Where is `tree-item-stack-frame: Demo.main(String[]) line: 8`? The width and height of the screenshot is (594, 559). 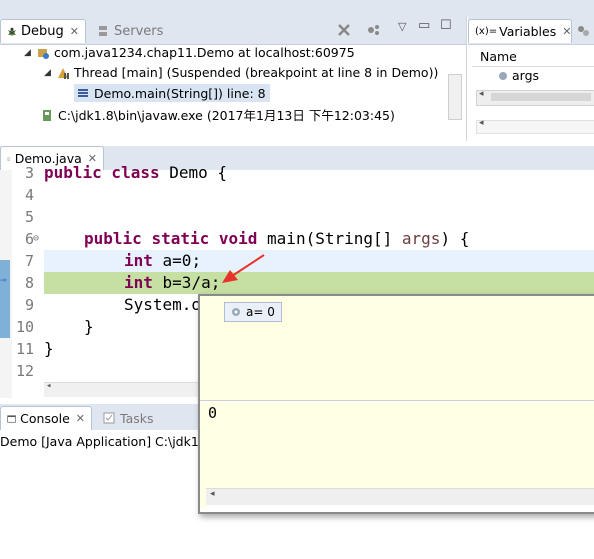 tree-item-stack-frame: Demo.main(String[]) line: 8 is located at coordinates (172, 93).